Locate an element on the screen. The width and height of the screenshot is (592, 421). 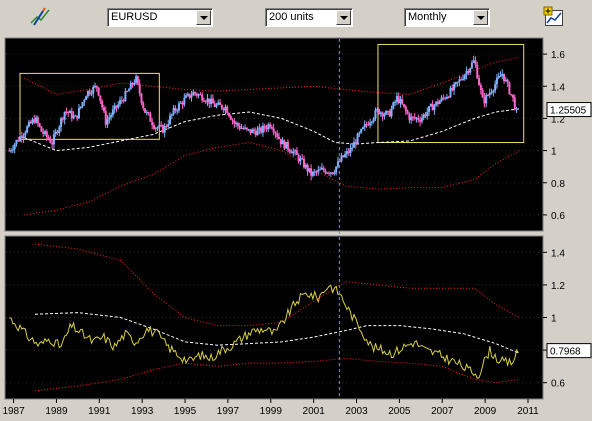
last-value-label: 1.25505 is located at coordinates (568, 111).